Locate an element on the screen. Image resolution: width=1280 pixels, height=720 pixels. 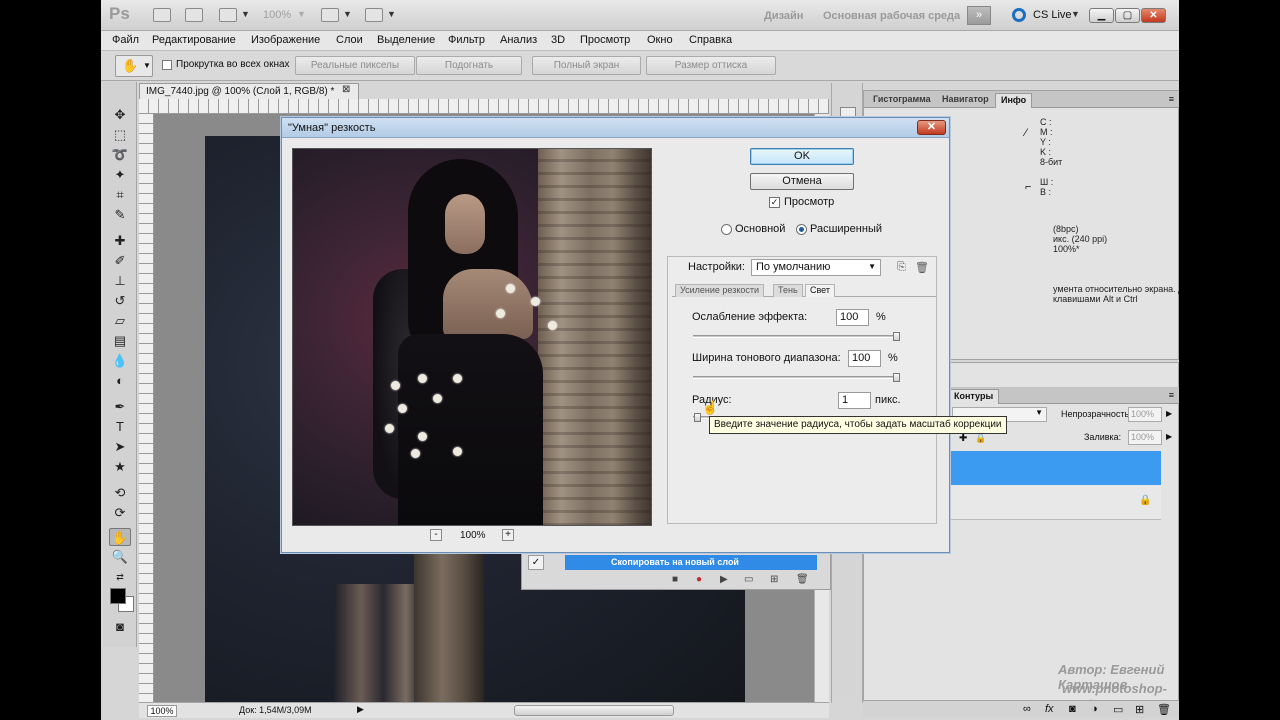
lock-position-icon: ✚ is located at coordinates (963, 438).